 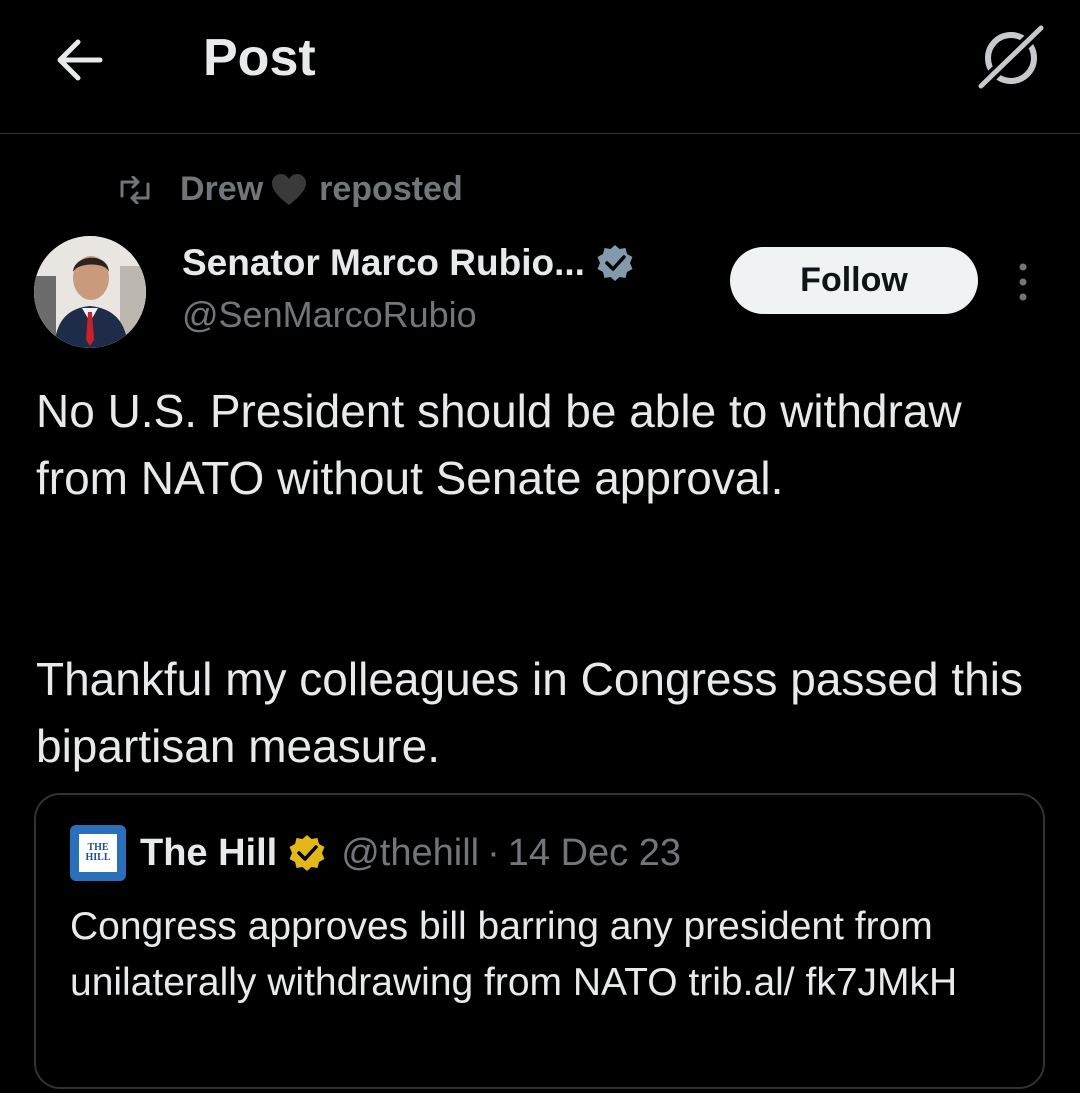 What do you see at coordinates (410, 852) in the screenshot?
I see `quoted-author-handle: @thehill` at bounding box center [410, 852].